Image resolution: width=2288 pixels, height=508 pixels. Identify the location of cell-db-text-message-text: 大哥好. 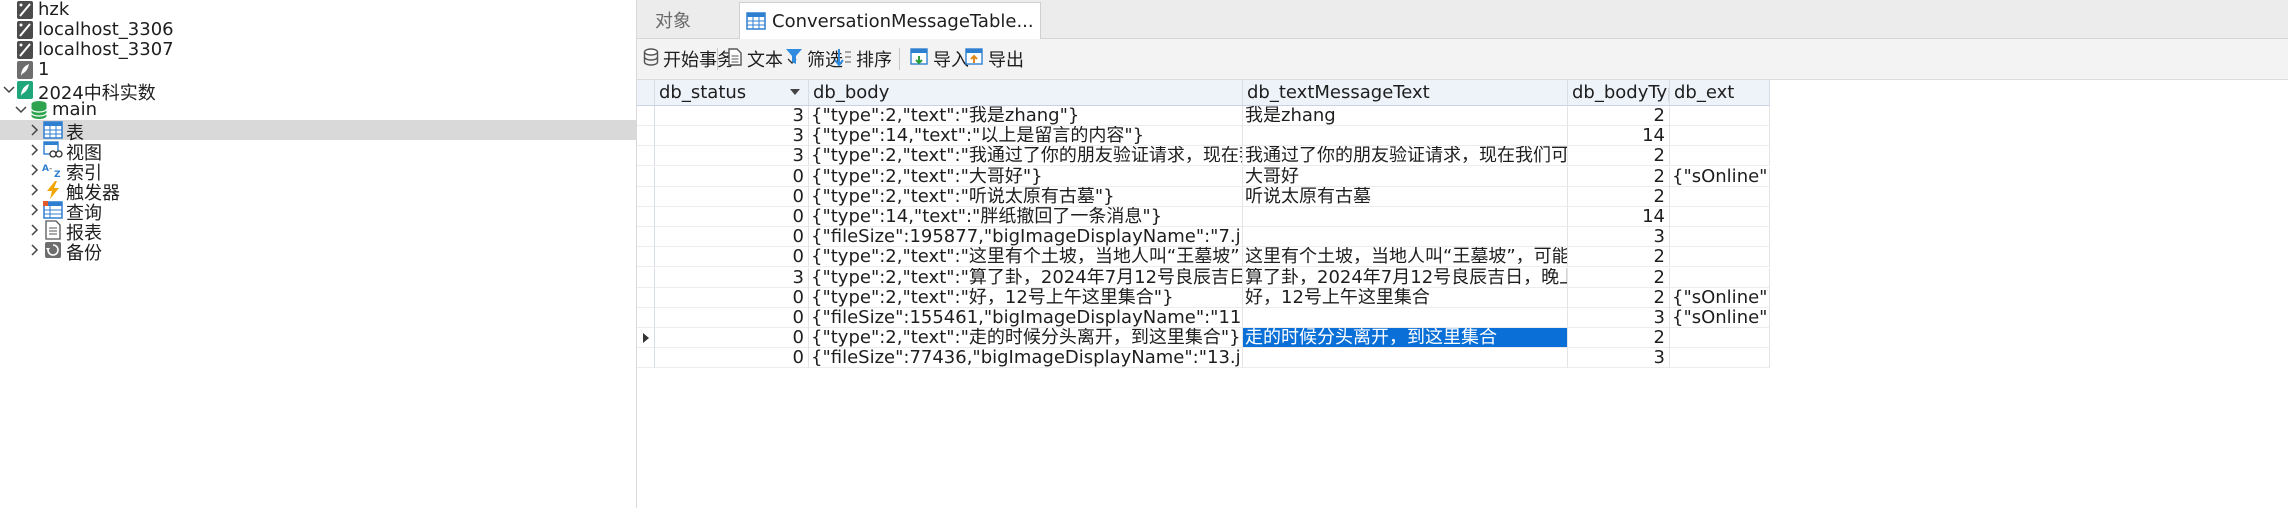
(1405, 176).